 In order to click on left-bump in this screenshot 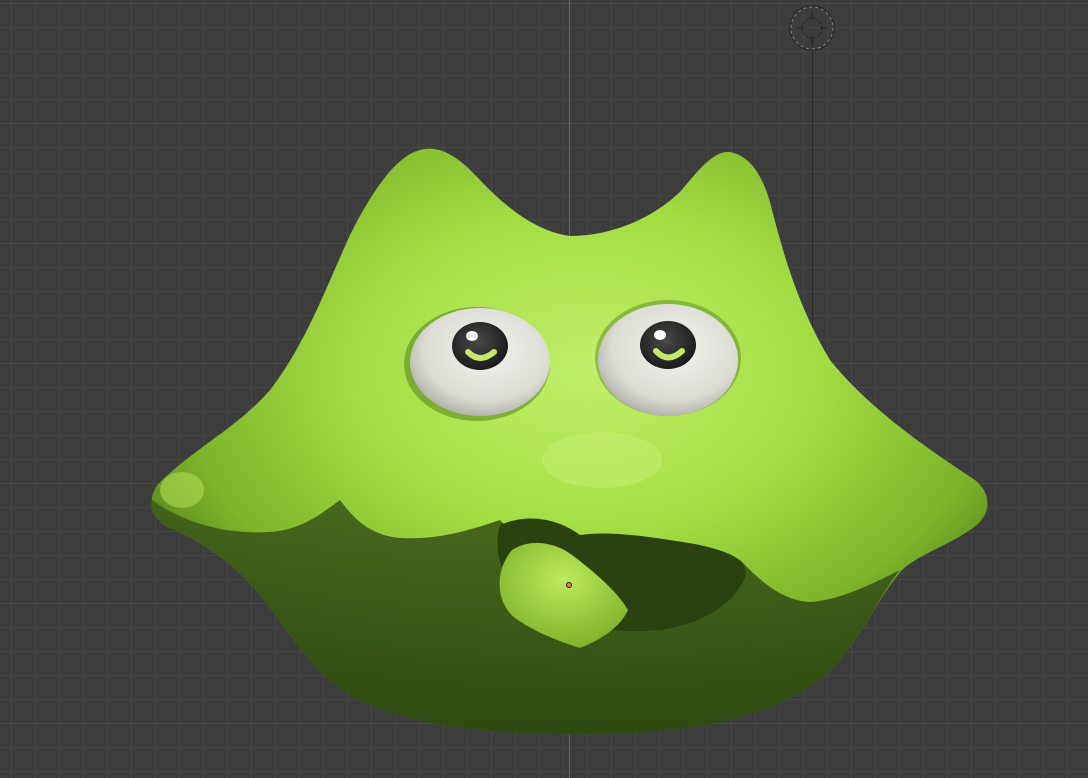, I will do `click(182, 490)`.